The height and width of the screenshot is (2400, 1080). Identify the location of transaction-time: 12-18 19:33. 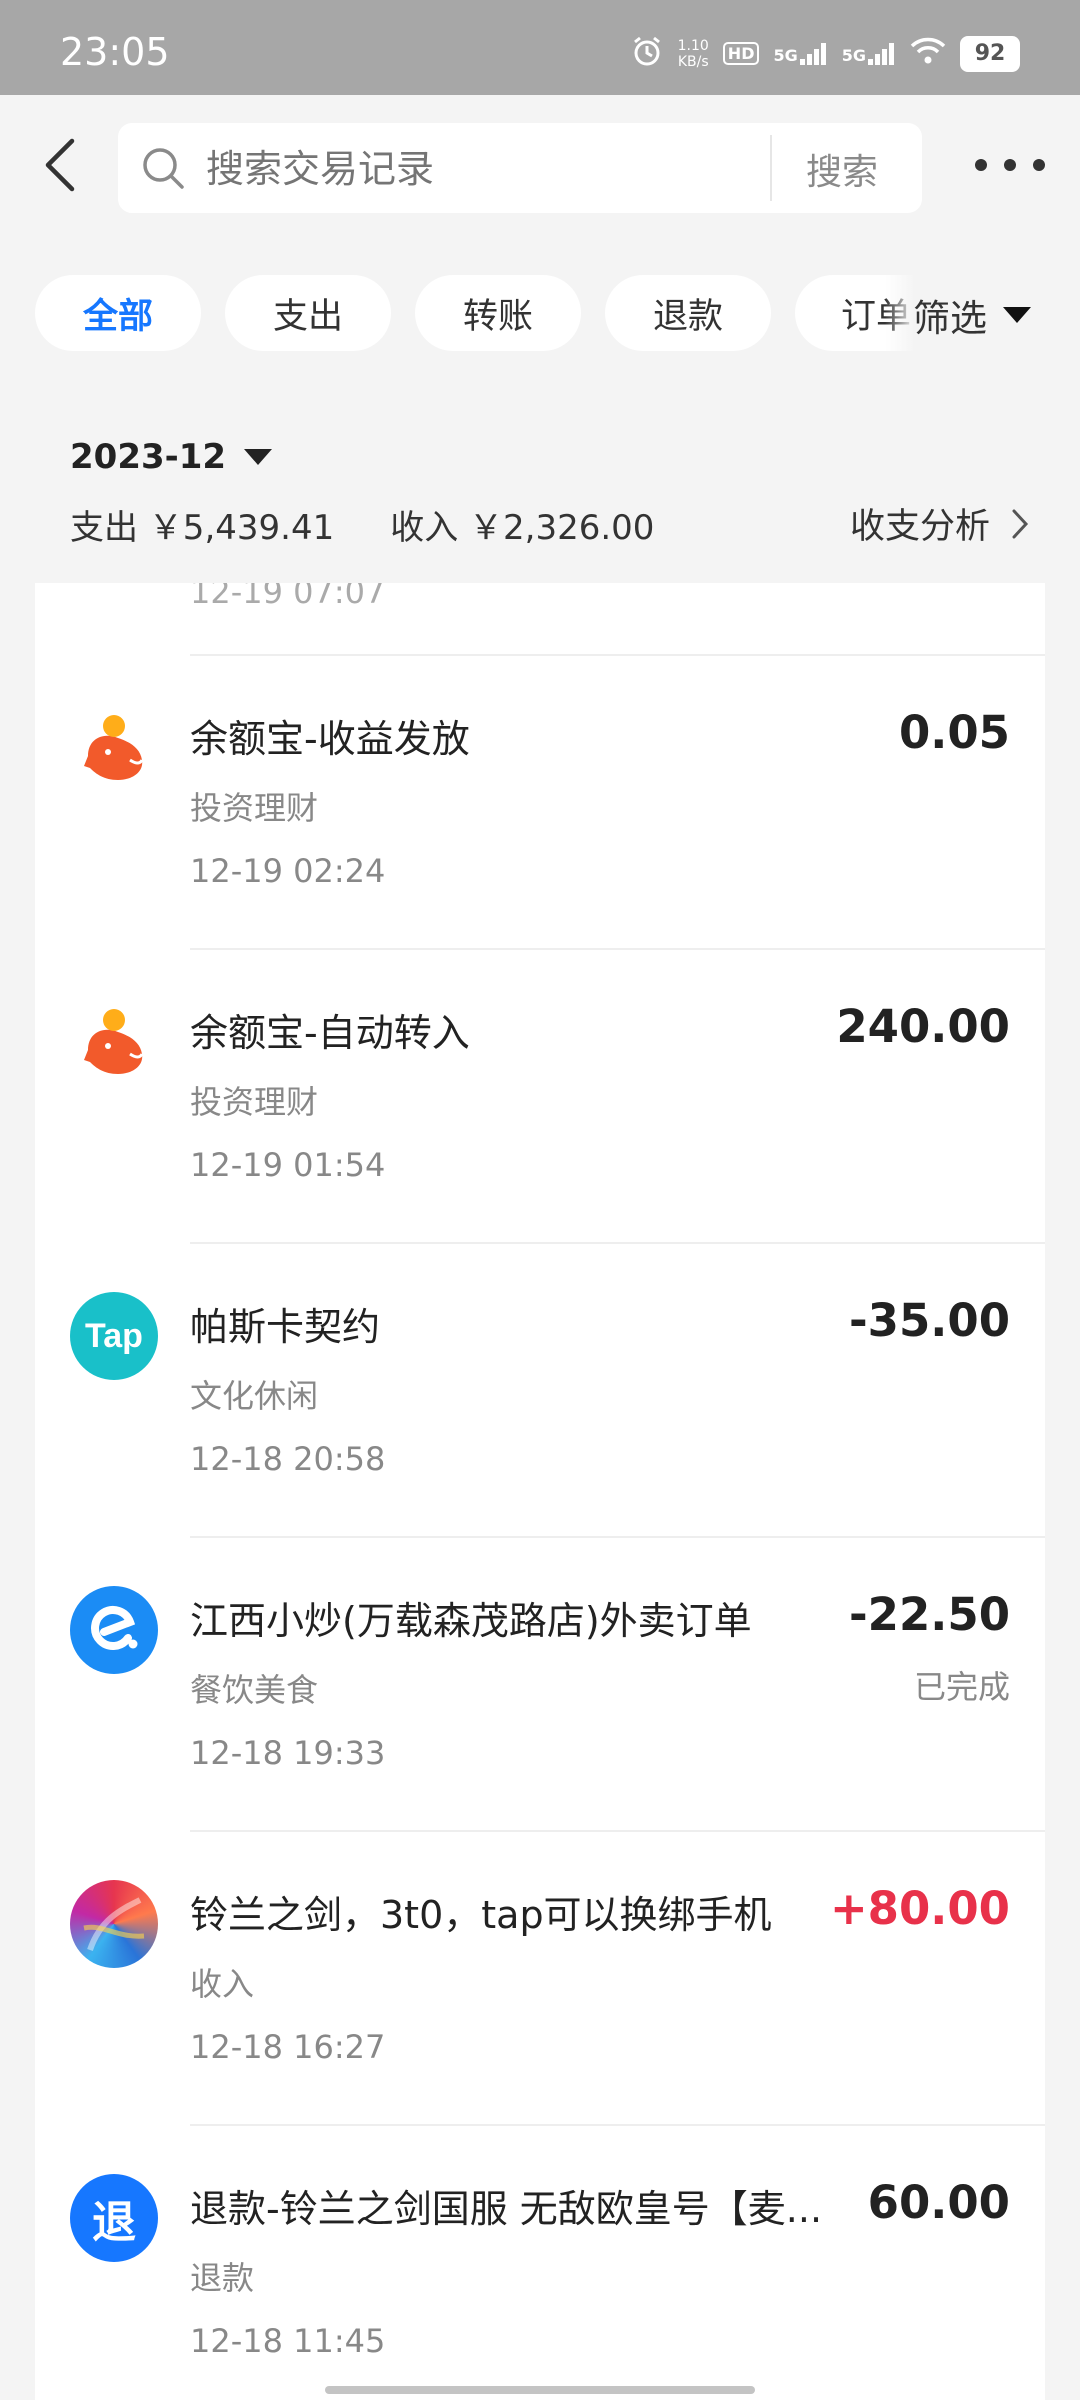
(288, 1753).